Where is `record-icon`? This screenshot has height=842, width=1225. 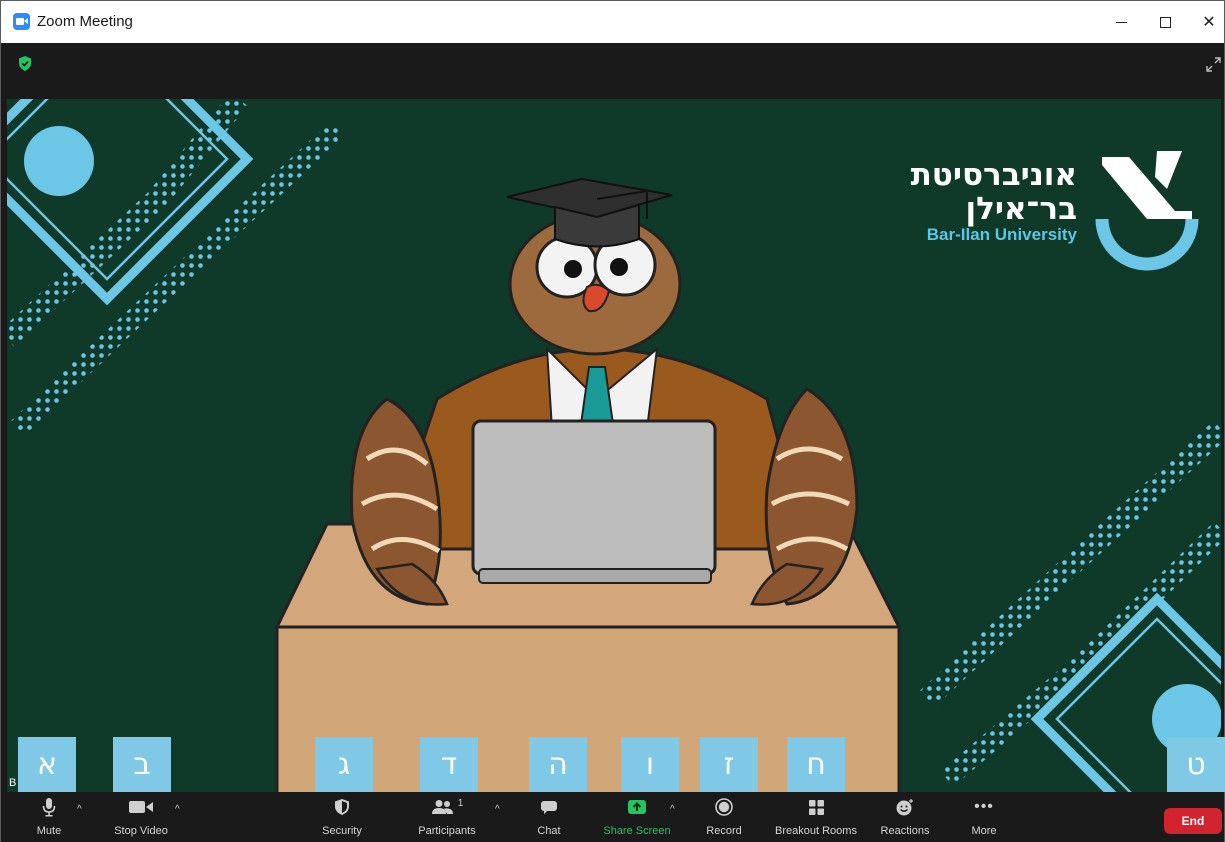 record-icon is located at coordinates (724, 807).